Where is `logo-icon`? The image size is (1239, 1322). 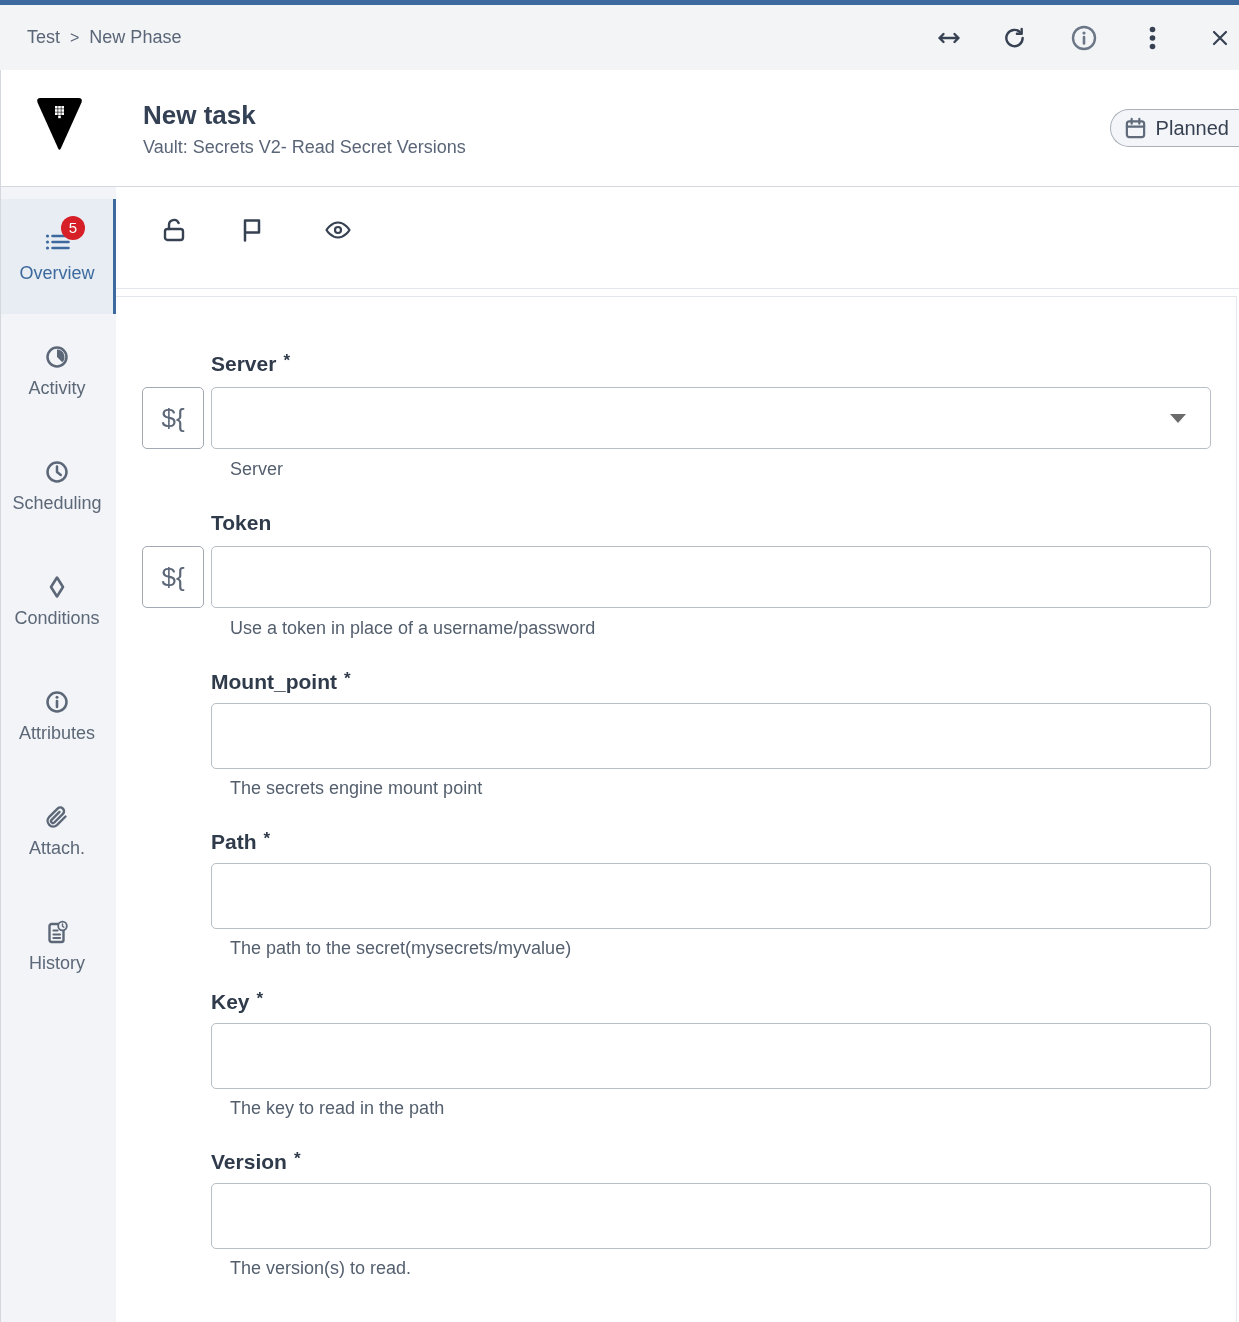
logo-icon is located at coordinates (59, 124).